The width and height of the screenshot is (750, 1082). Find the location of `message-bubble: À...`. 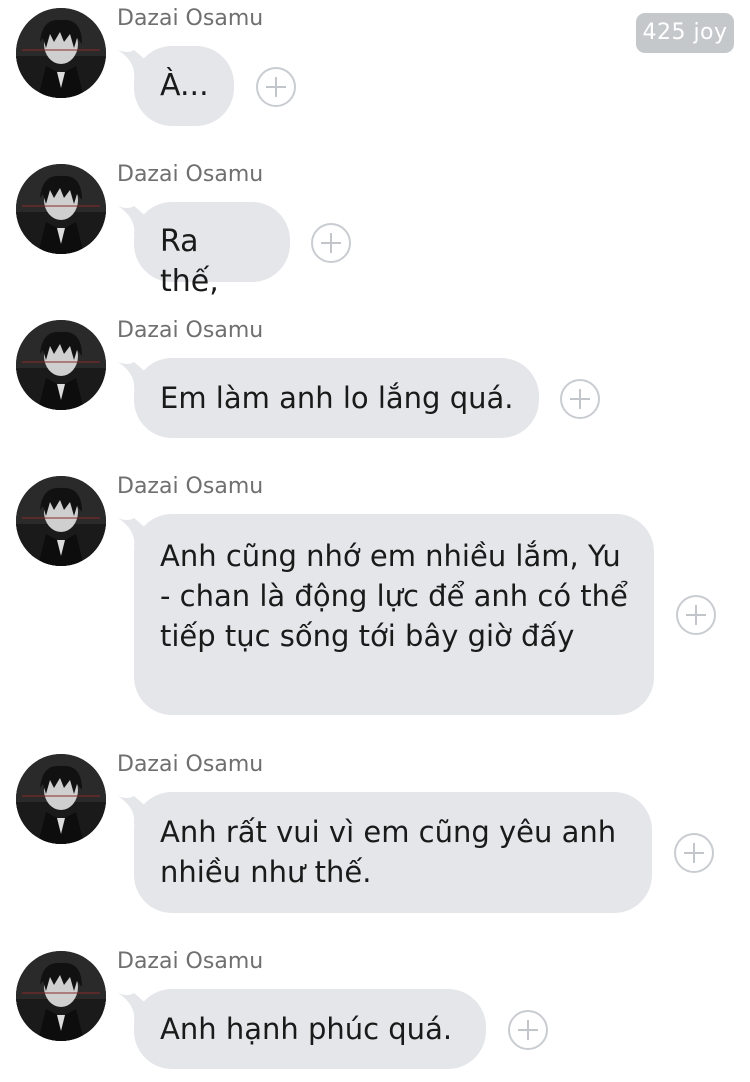

message-bubble: À... is located at coordinates (184, 86).